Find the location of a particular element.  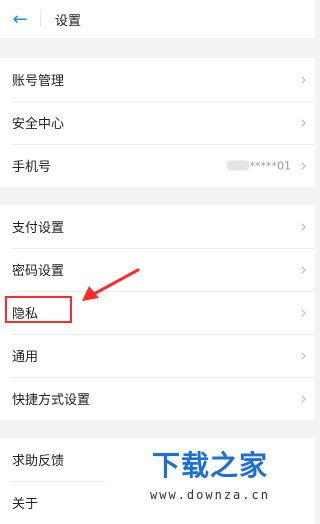

privacy-highlight-box is located at coordinates (38, 309).